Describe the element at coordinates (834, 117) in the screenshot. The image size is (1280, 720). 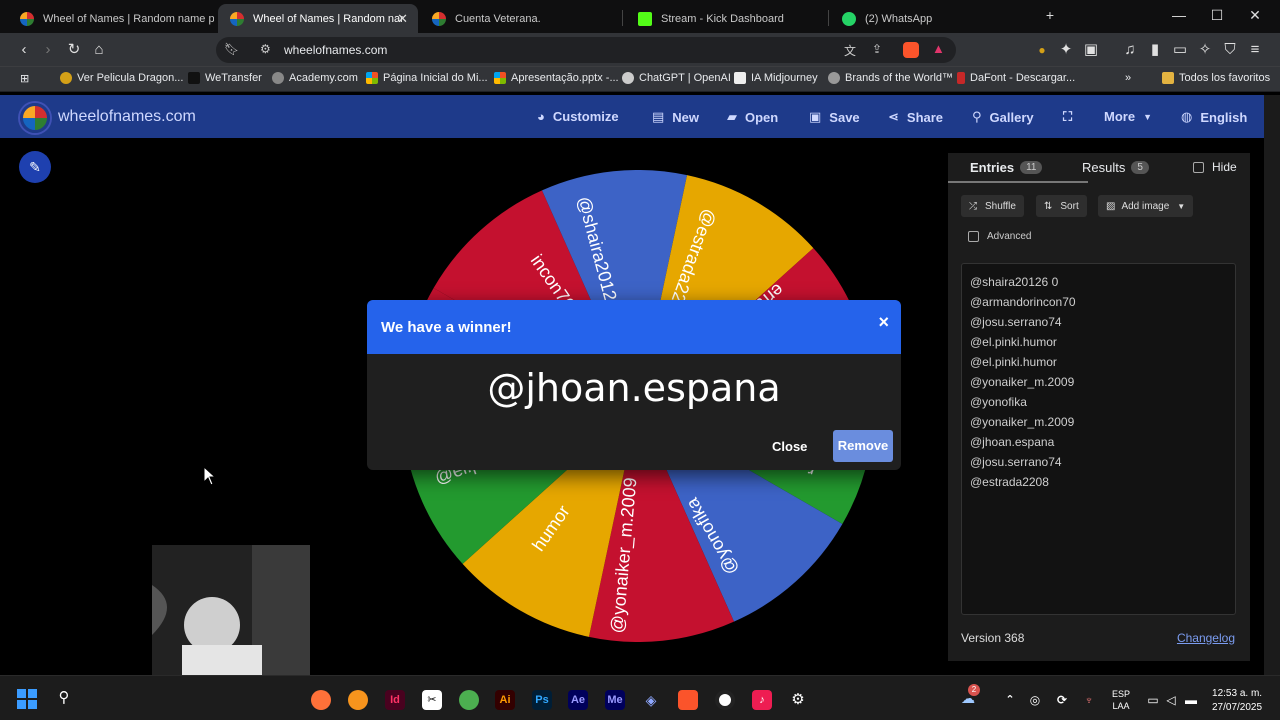
I see `save-button: ▣ Save` at that location.